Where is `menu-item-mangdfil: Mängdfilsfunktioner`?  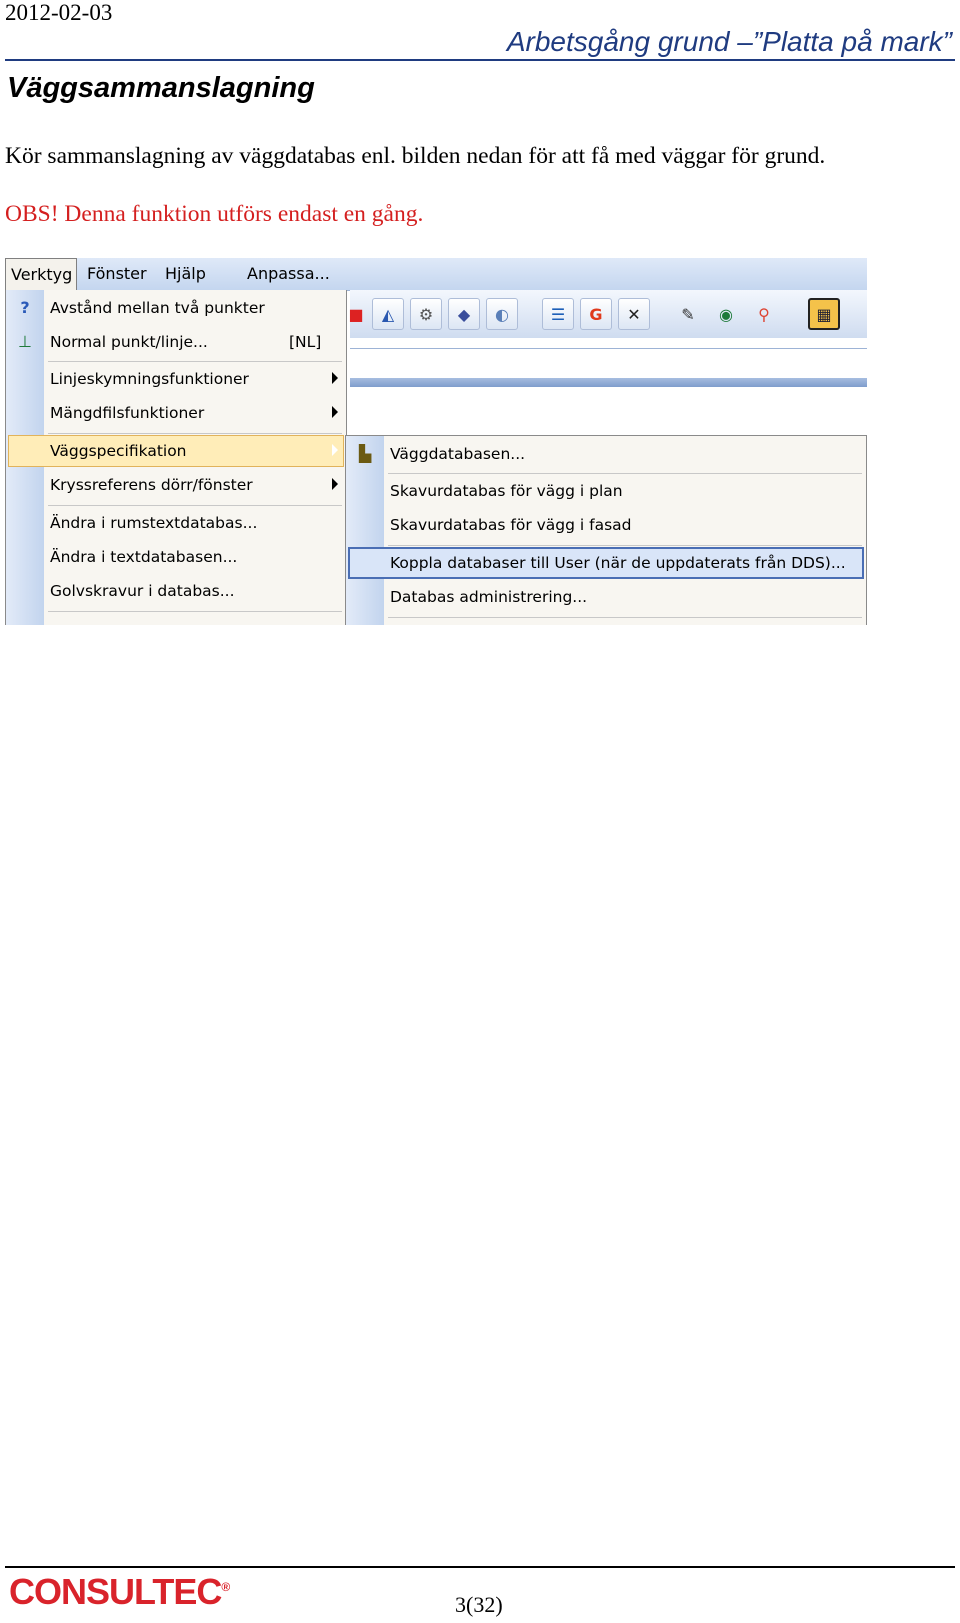
menu-item-mangdfil: Mängdfilsfunktioner is located at coordinates (176, 413).